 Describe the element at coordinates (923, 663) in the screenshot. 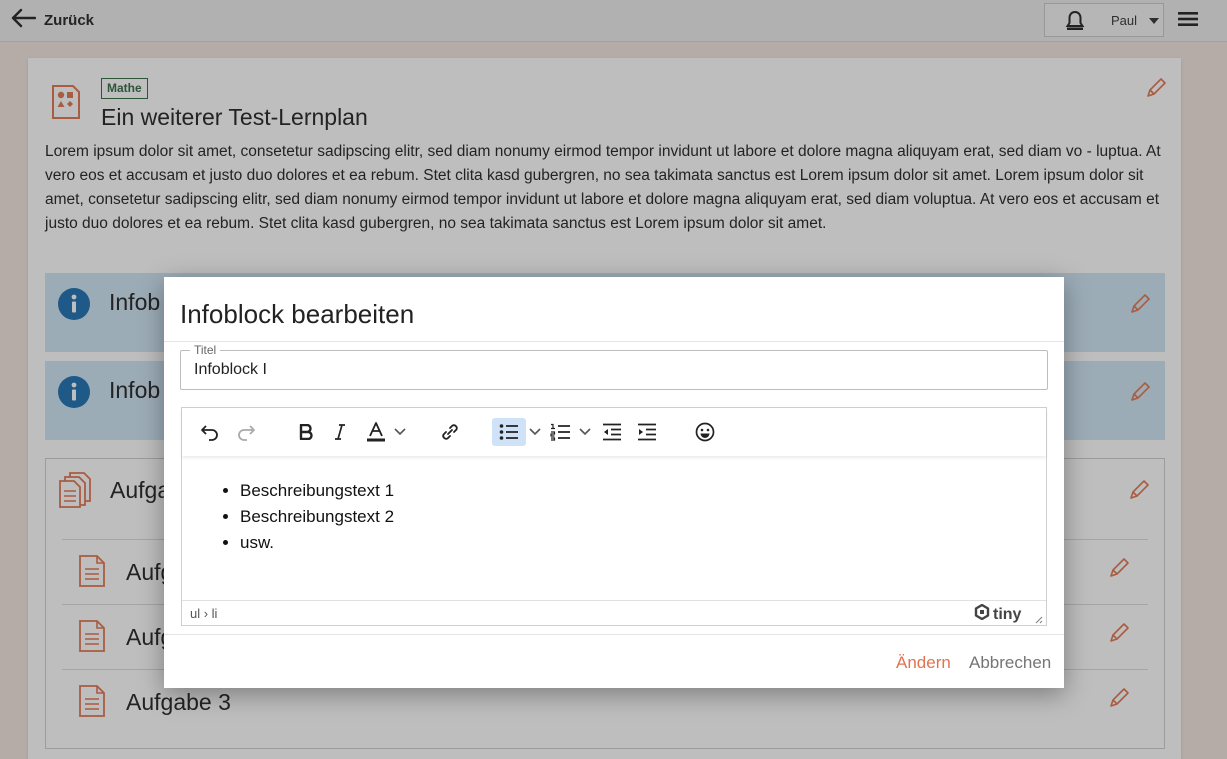

I see `save-button: Ändern` at that location.